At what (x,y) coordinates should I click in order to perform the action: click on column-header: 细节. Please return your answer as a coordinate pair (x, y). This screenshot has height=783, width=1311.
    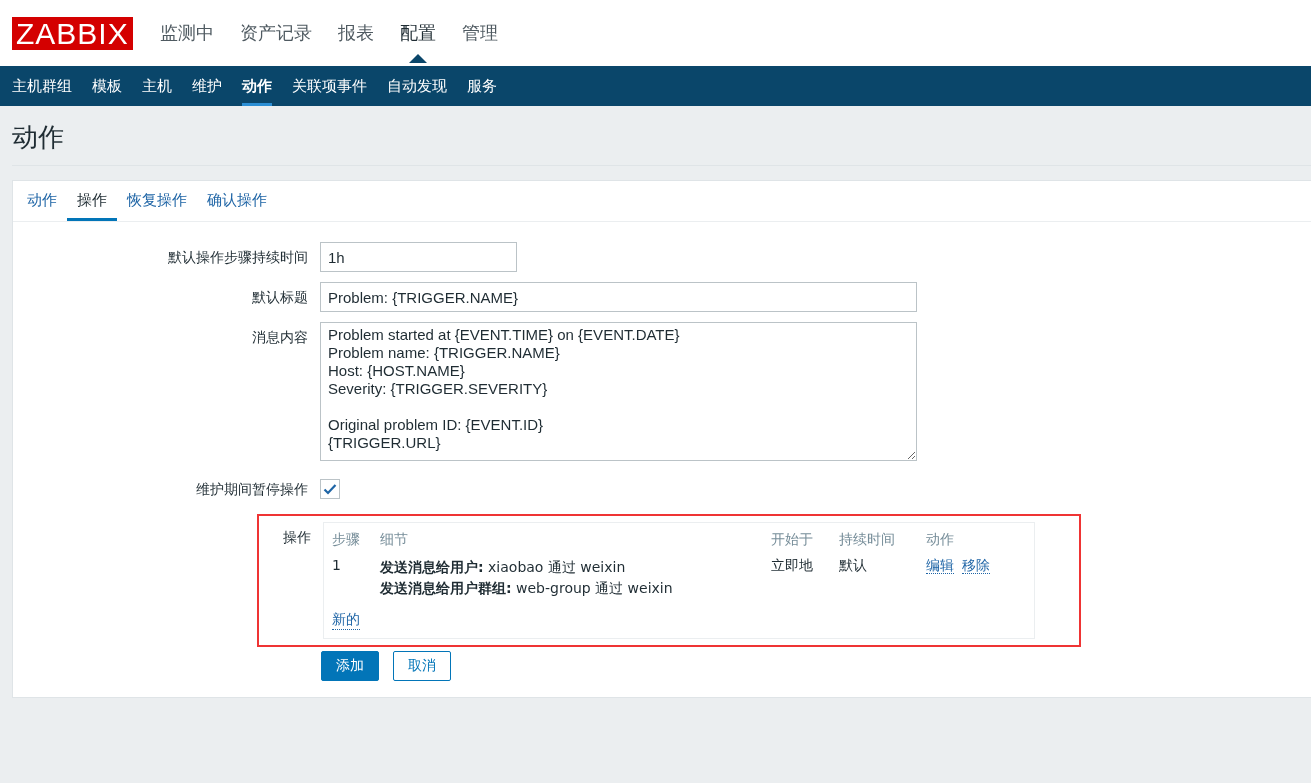
    Looking at the image, I should click on (575, 541).